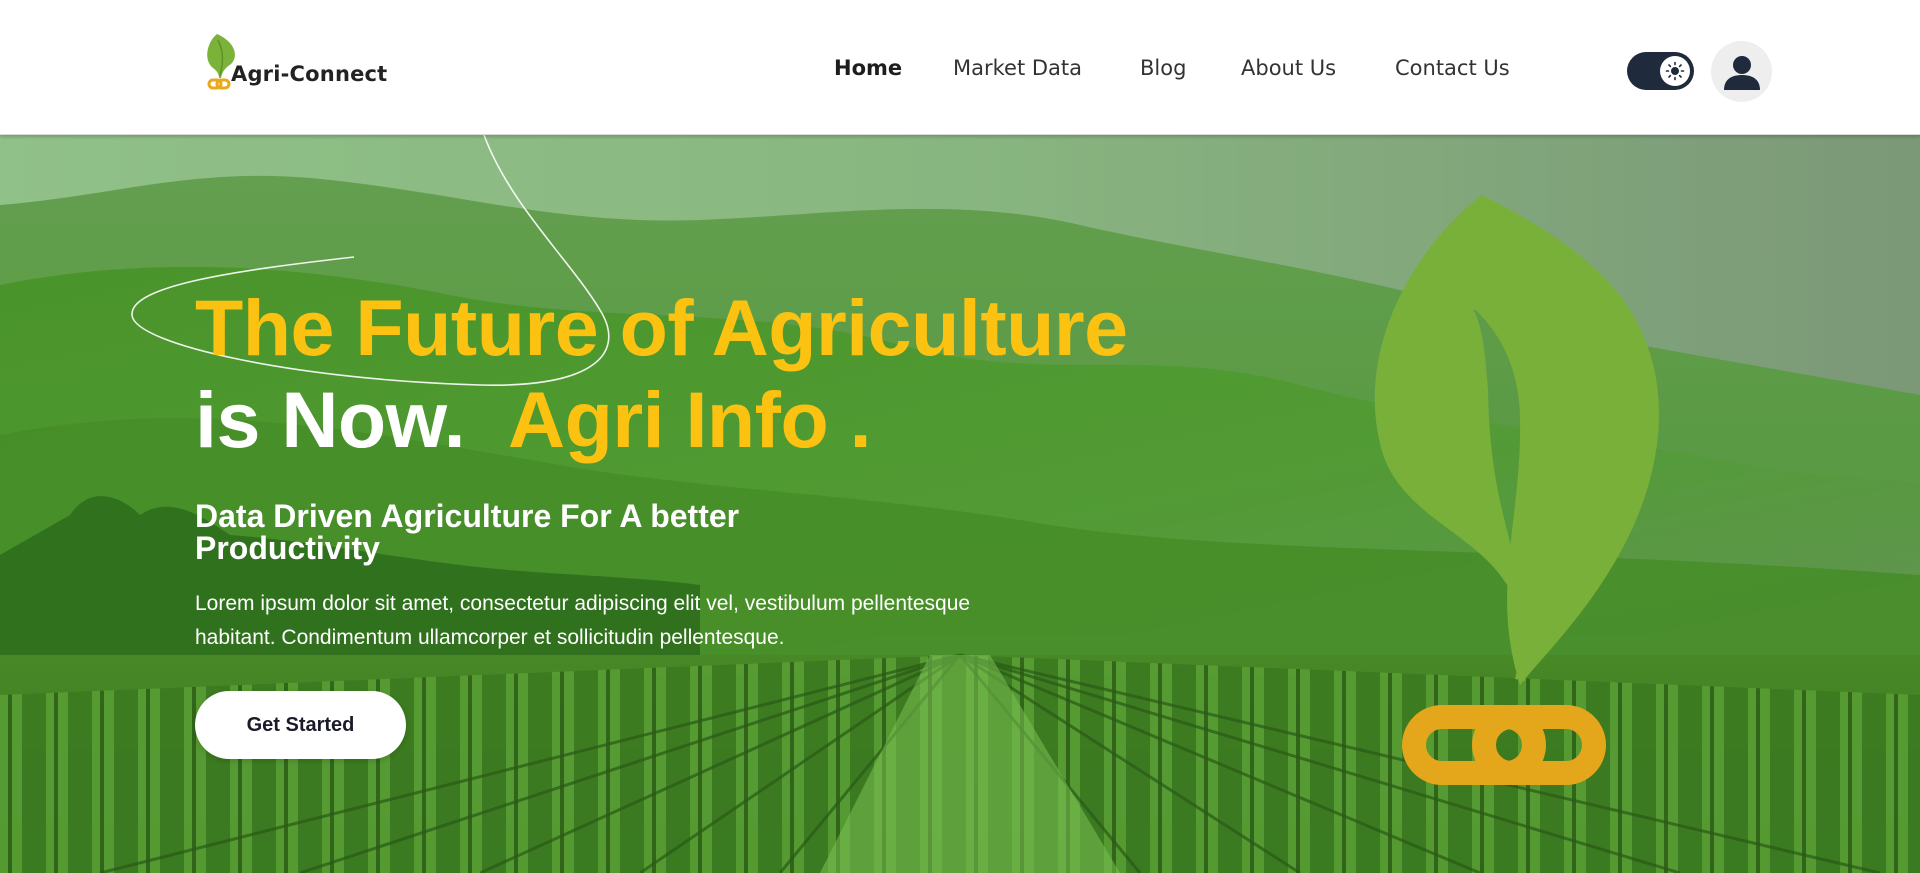 Image resolution: width=1920 pixels, height=873 pixels. I want to click on nav-item-contact-us: Contact Us, so click(1452, 68).